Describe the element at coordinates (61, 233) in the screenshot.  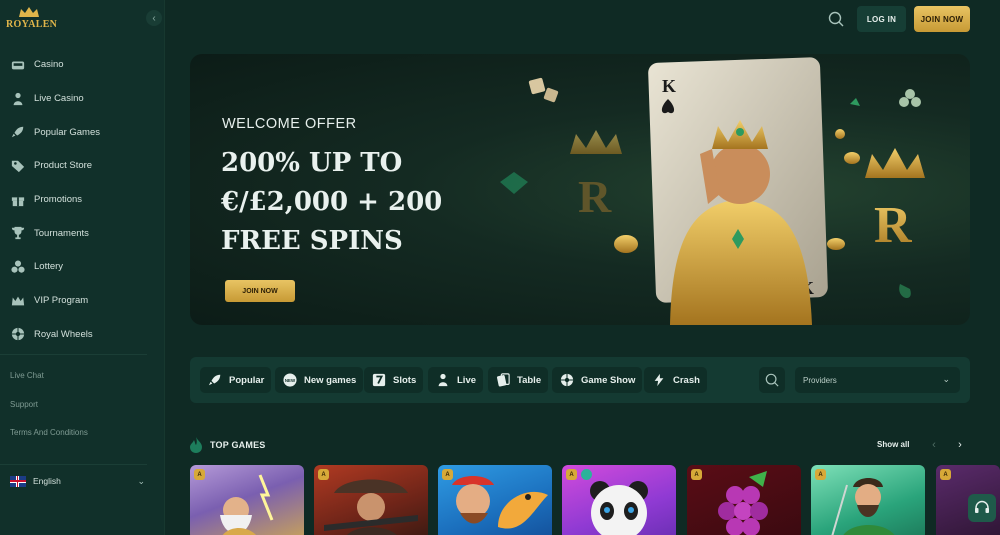
I see `sidebar-item-label: Tournaments` at that location.